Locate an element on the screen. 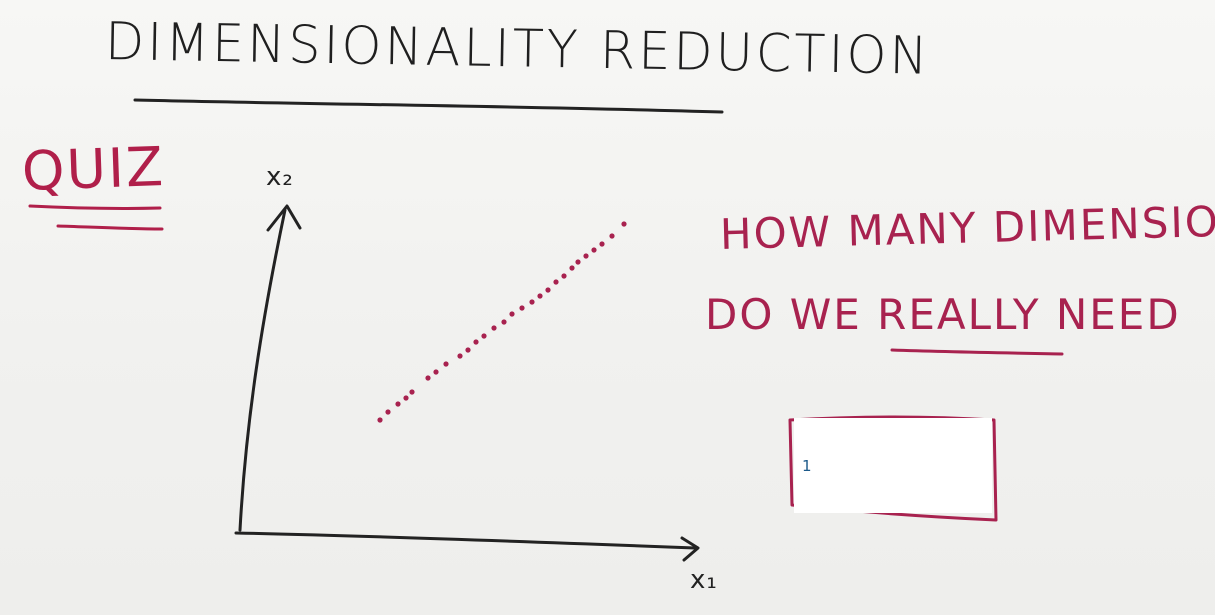 This screenshot has width=1215, height=615. title-underline is located at coordinates (428, 106).